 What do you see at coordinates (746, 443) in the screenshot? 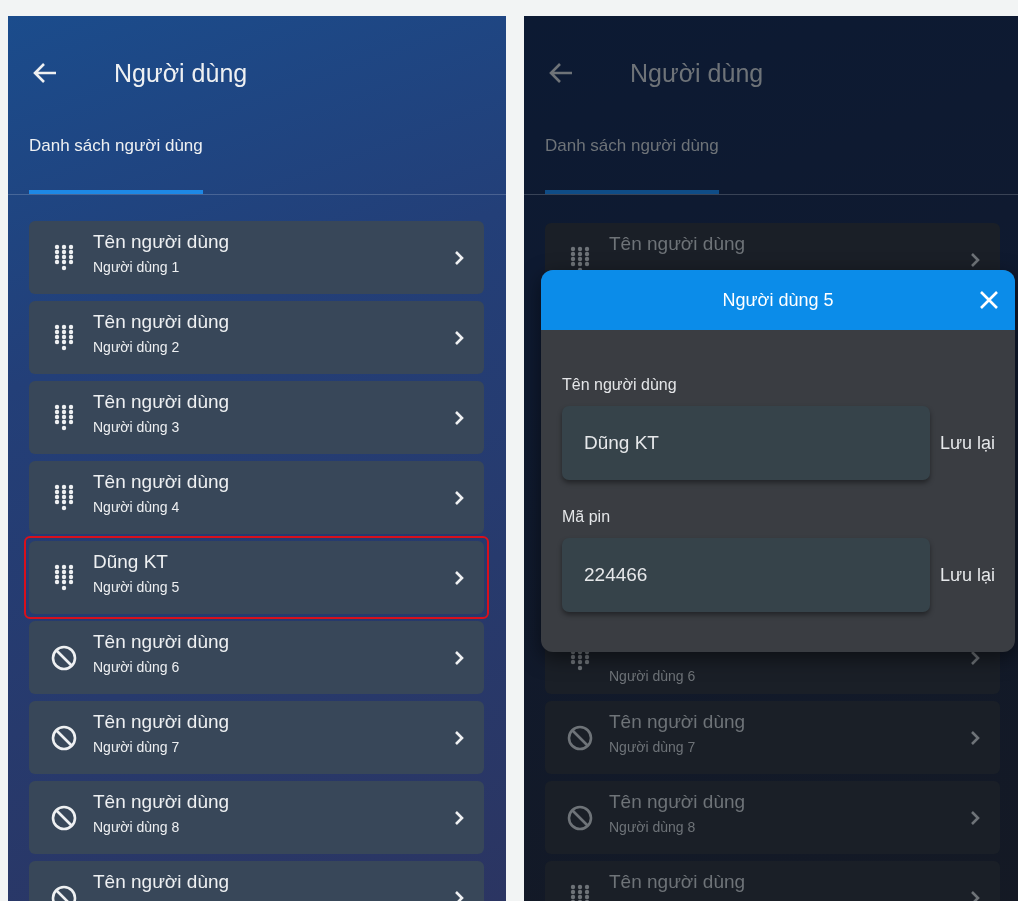
I see `input-field: Dũng KT` at bounding box center [746, 443].